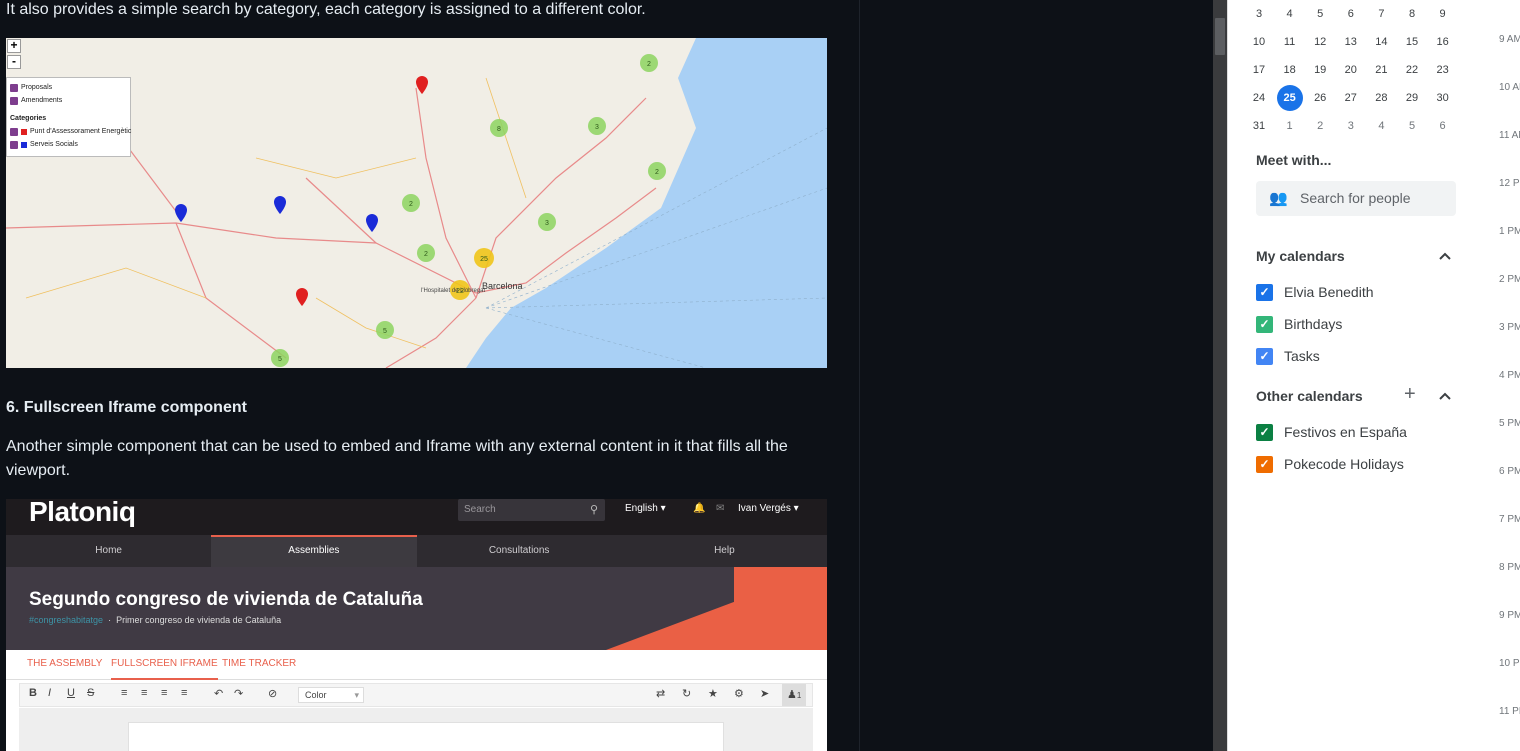  I want to click on mini-calendar-day: 11, so click(1290, 42).